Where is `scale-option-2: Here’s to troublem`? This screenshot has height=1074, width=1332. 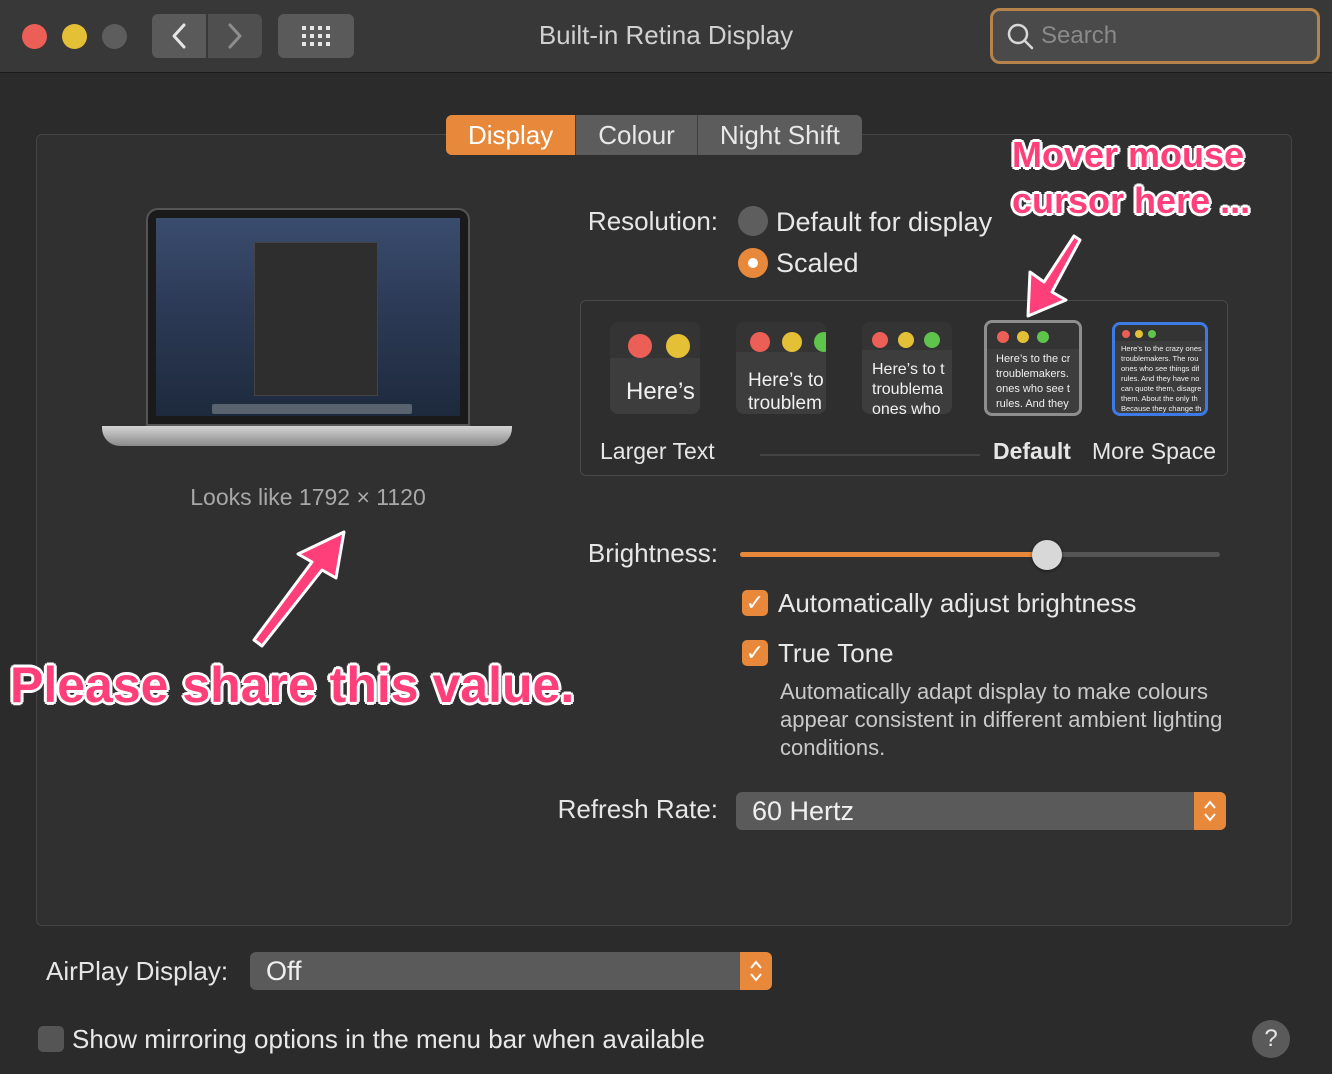
scale-option-2: Here’s to troublem is located at coordinates (781, 368).